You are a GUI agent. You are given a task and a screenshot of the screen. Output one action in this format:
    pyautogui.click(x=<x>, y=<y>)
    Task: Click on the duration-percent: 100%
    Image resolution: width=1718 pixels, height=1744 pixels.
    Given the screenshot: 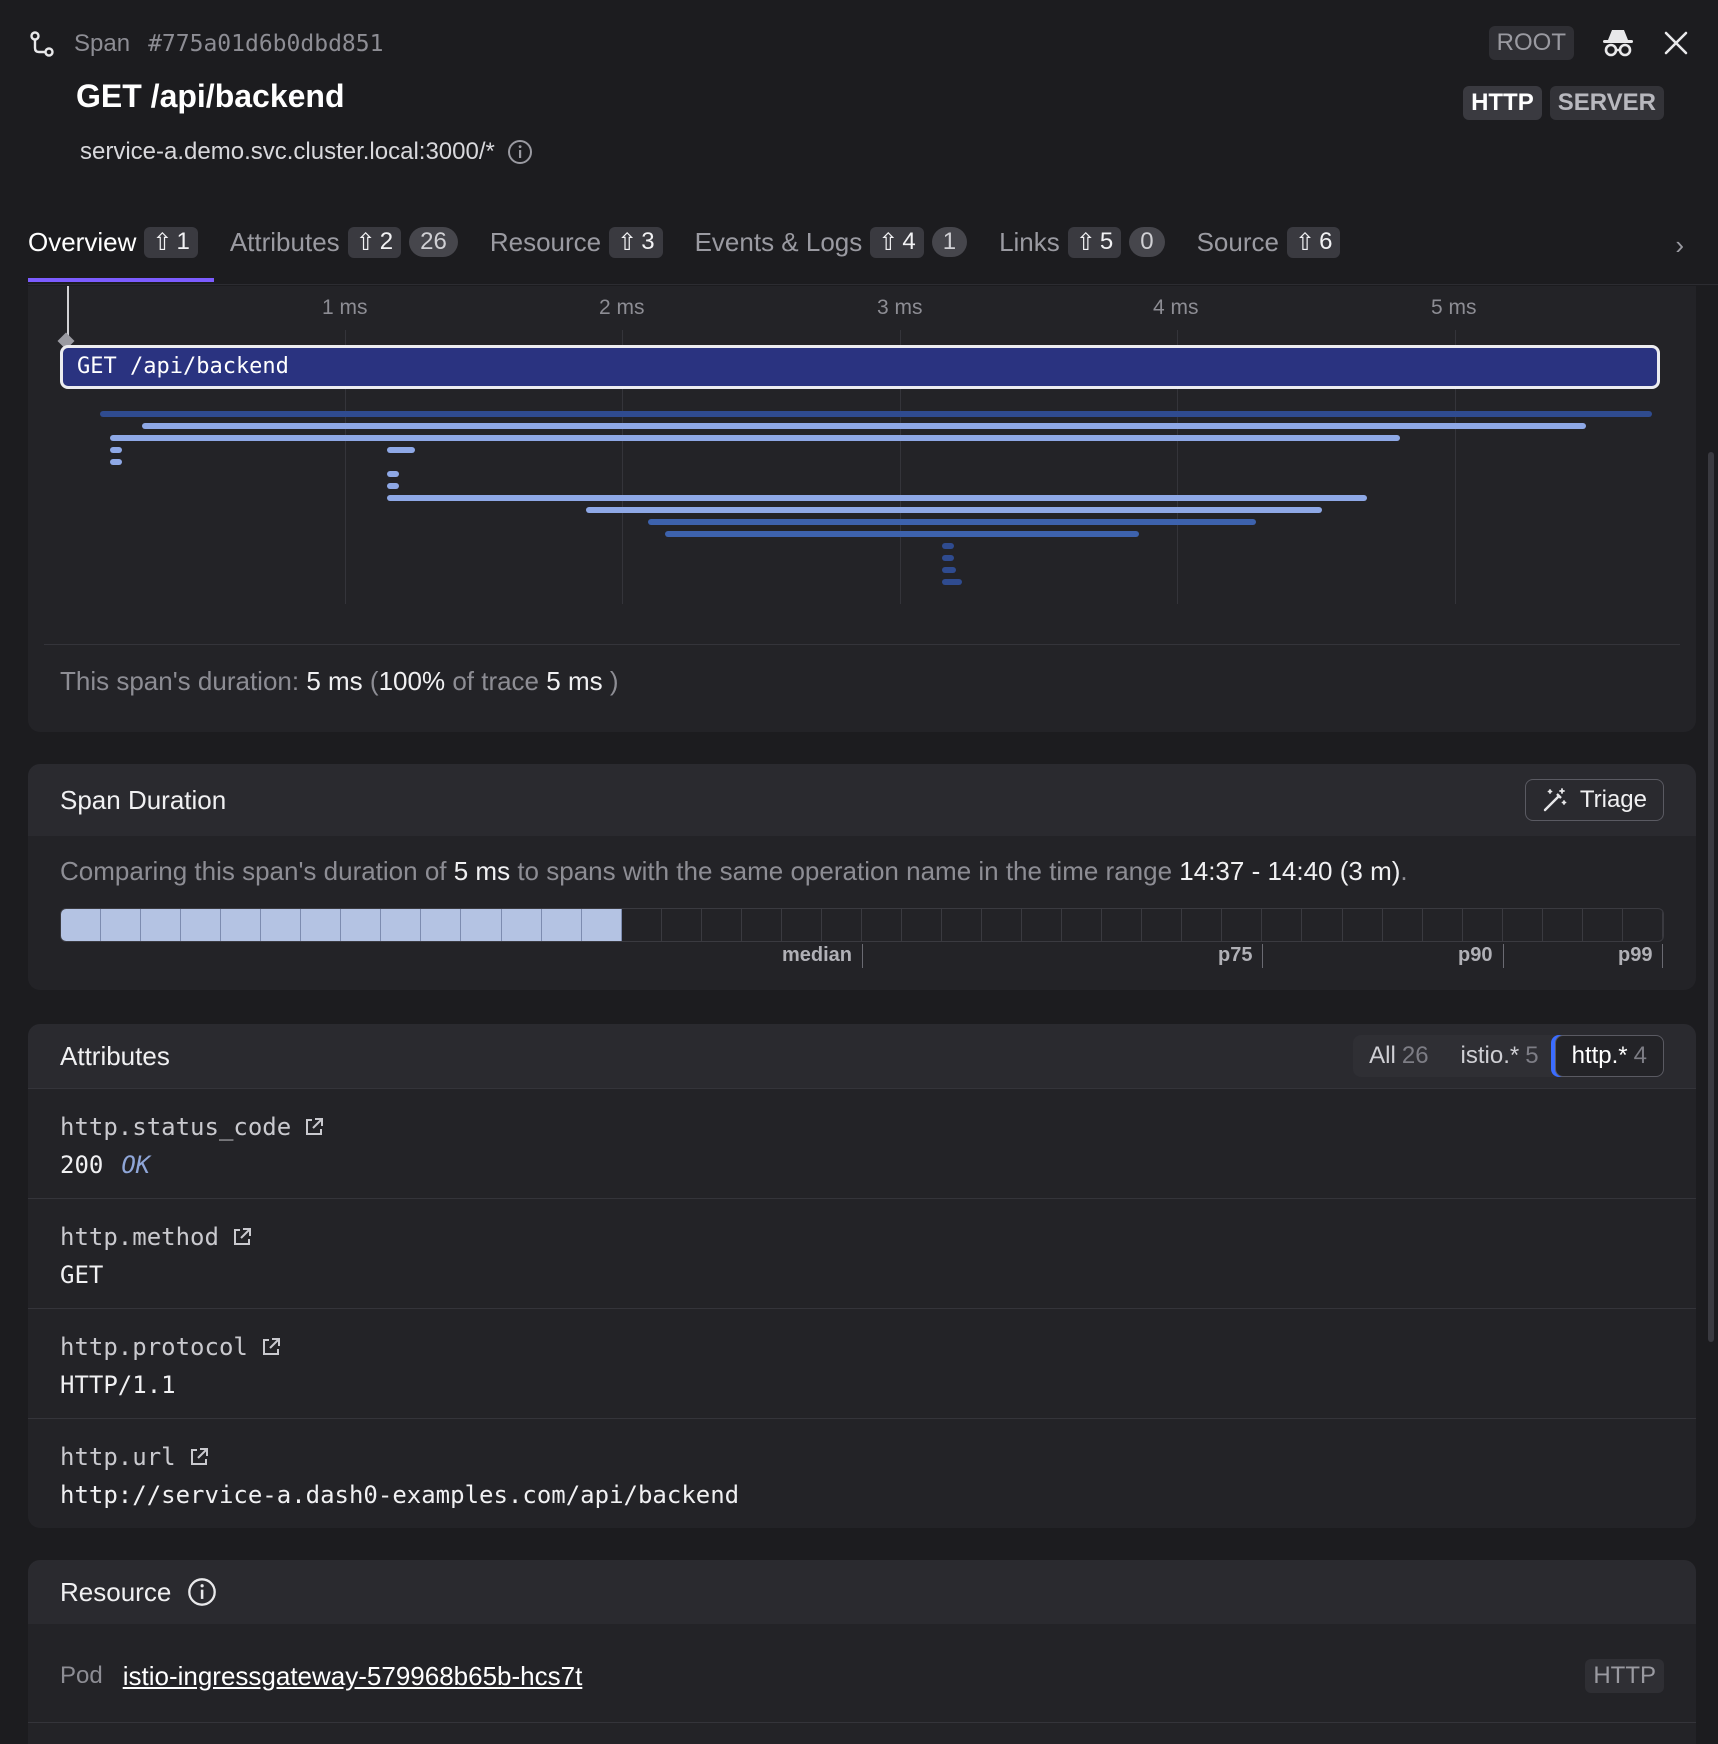 What is the action you would take?
    pyautogui.click(x=412, y=681)
    